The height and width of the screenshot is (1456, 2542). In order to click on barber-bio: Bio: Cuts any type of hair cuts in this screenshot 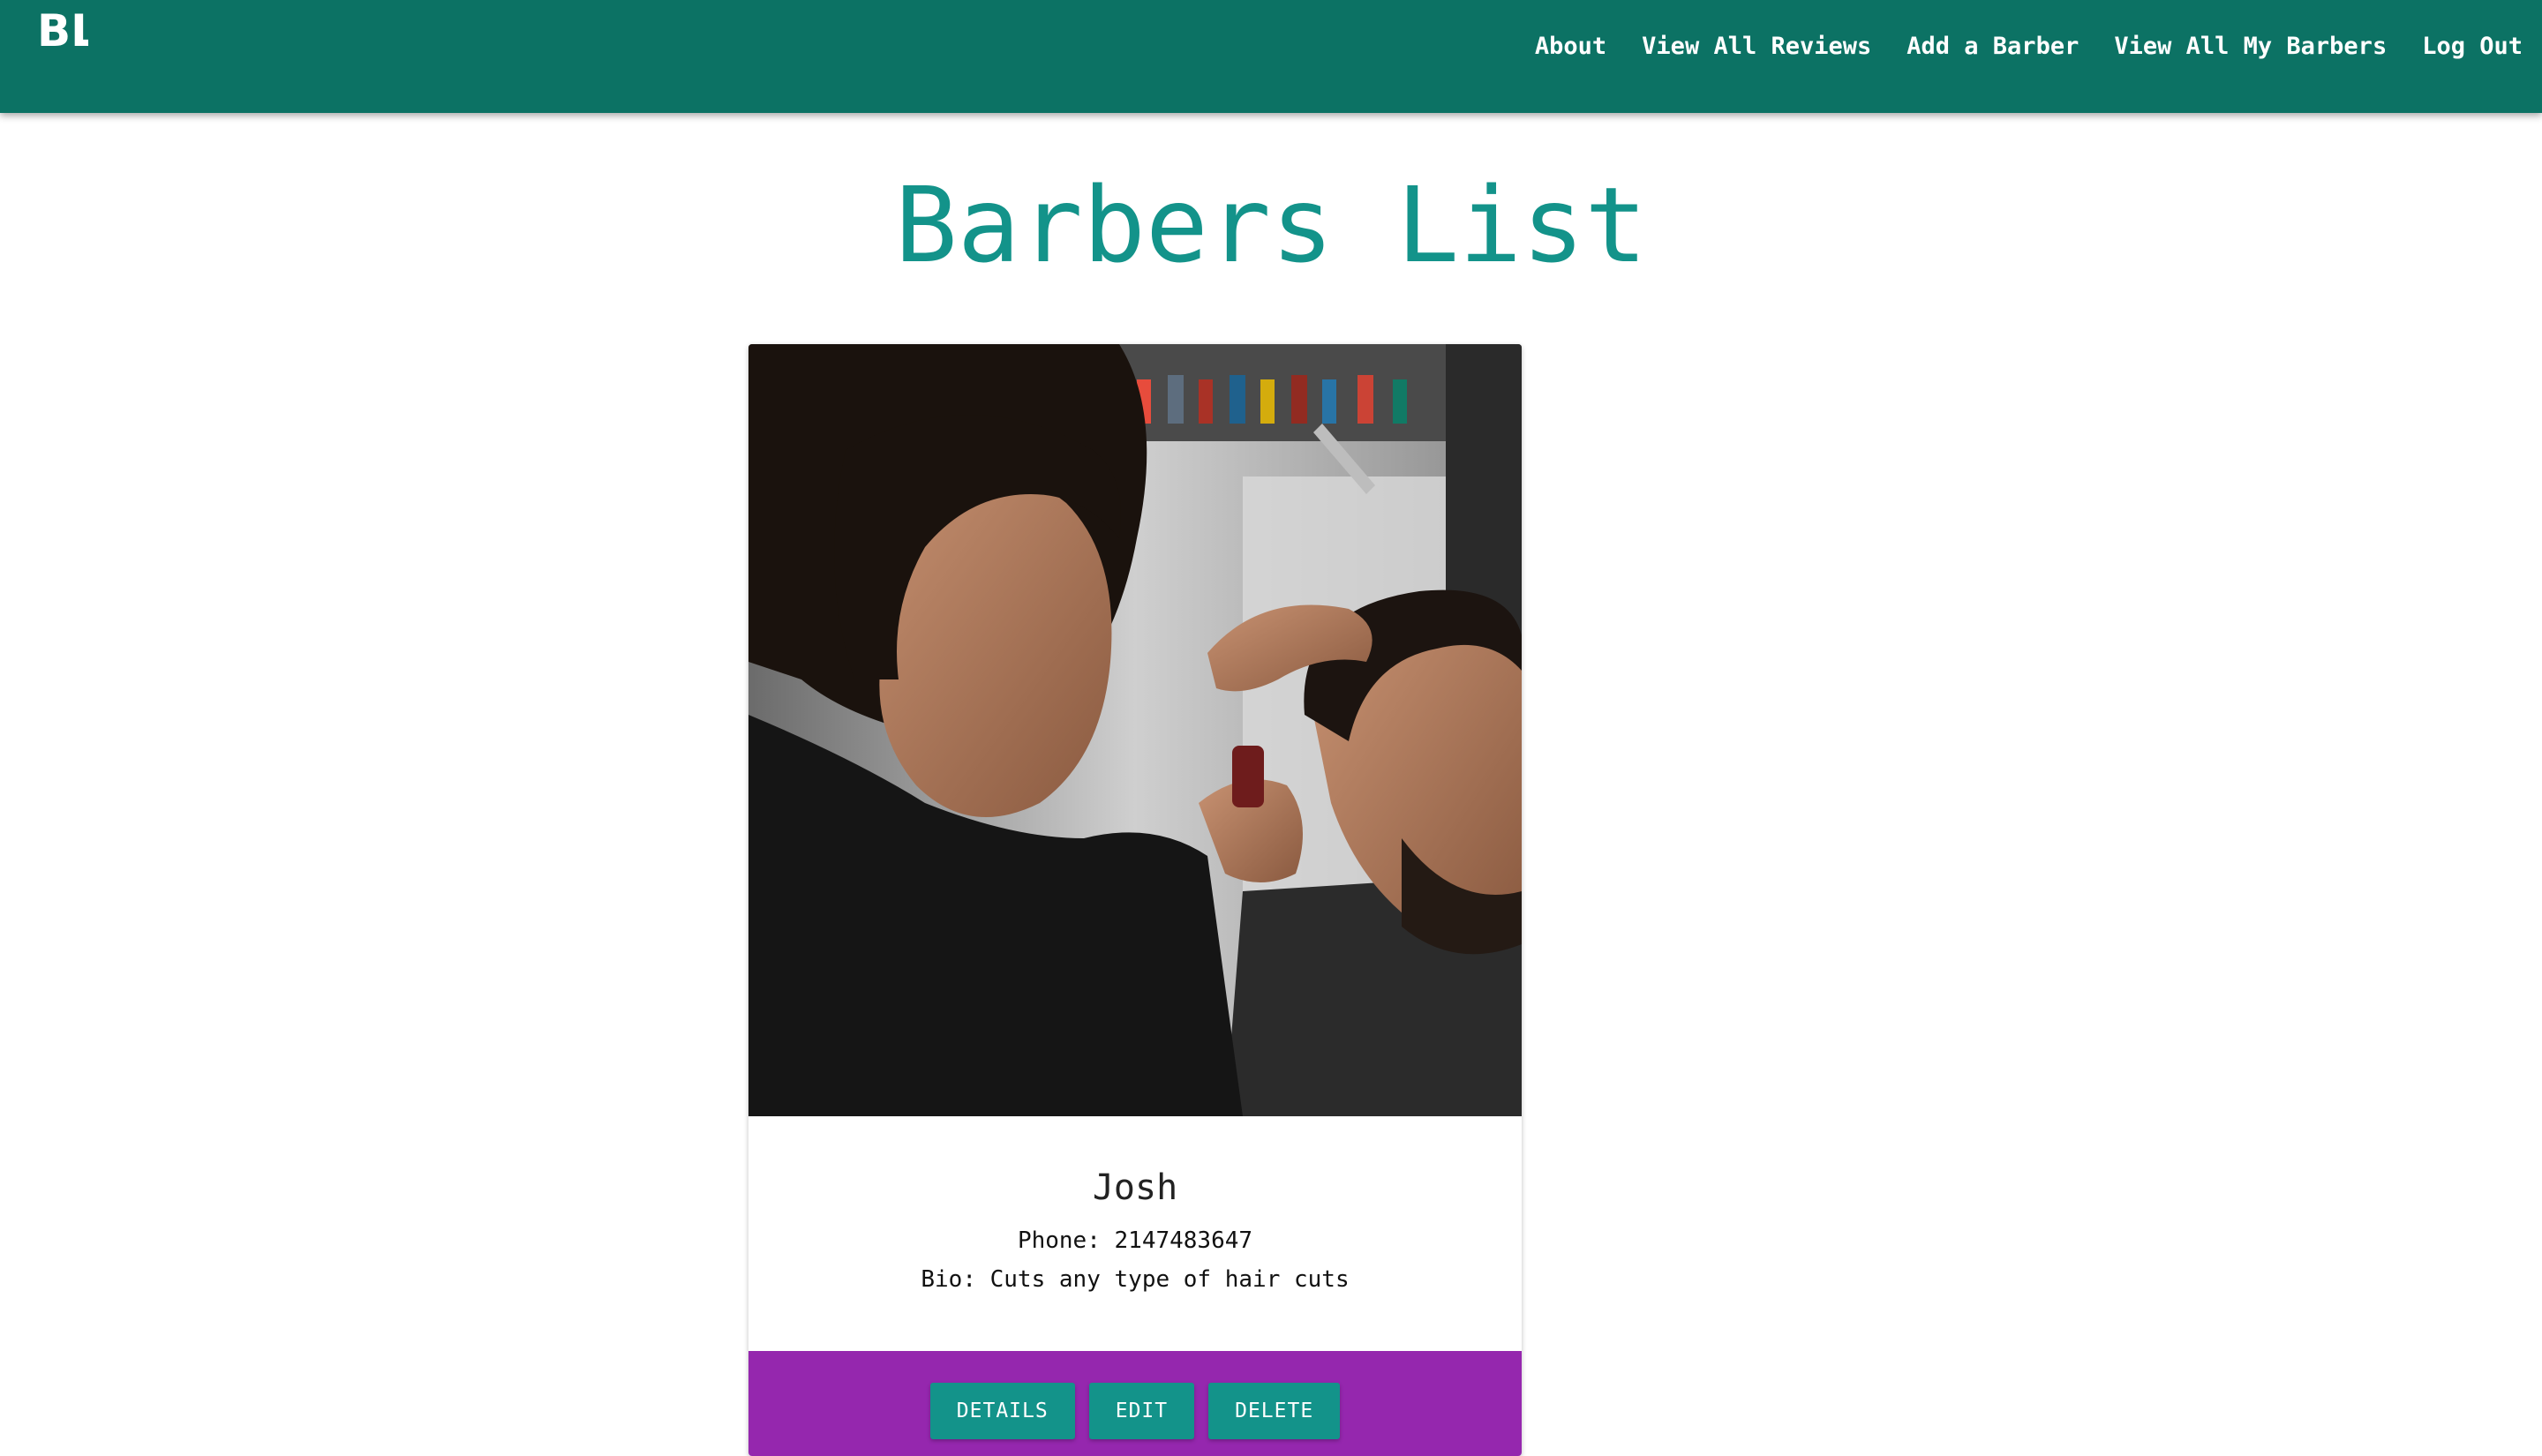, I will do `click(1135, 1279)`.